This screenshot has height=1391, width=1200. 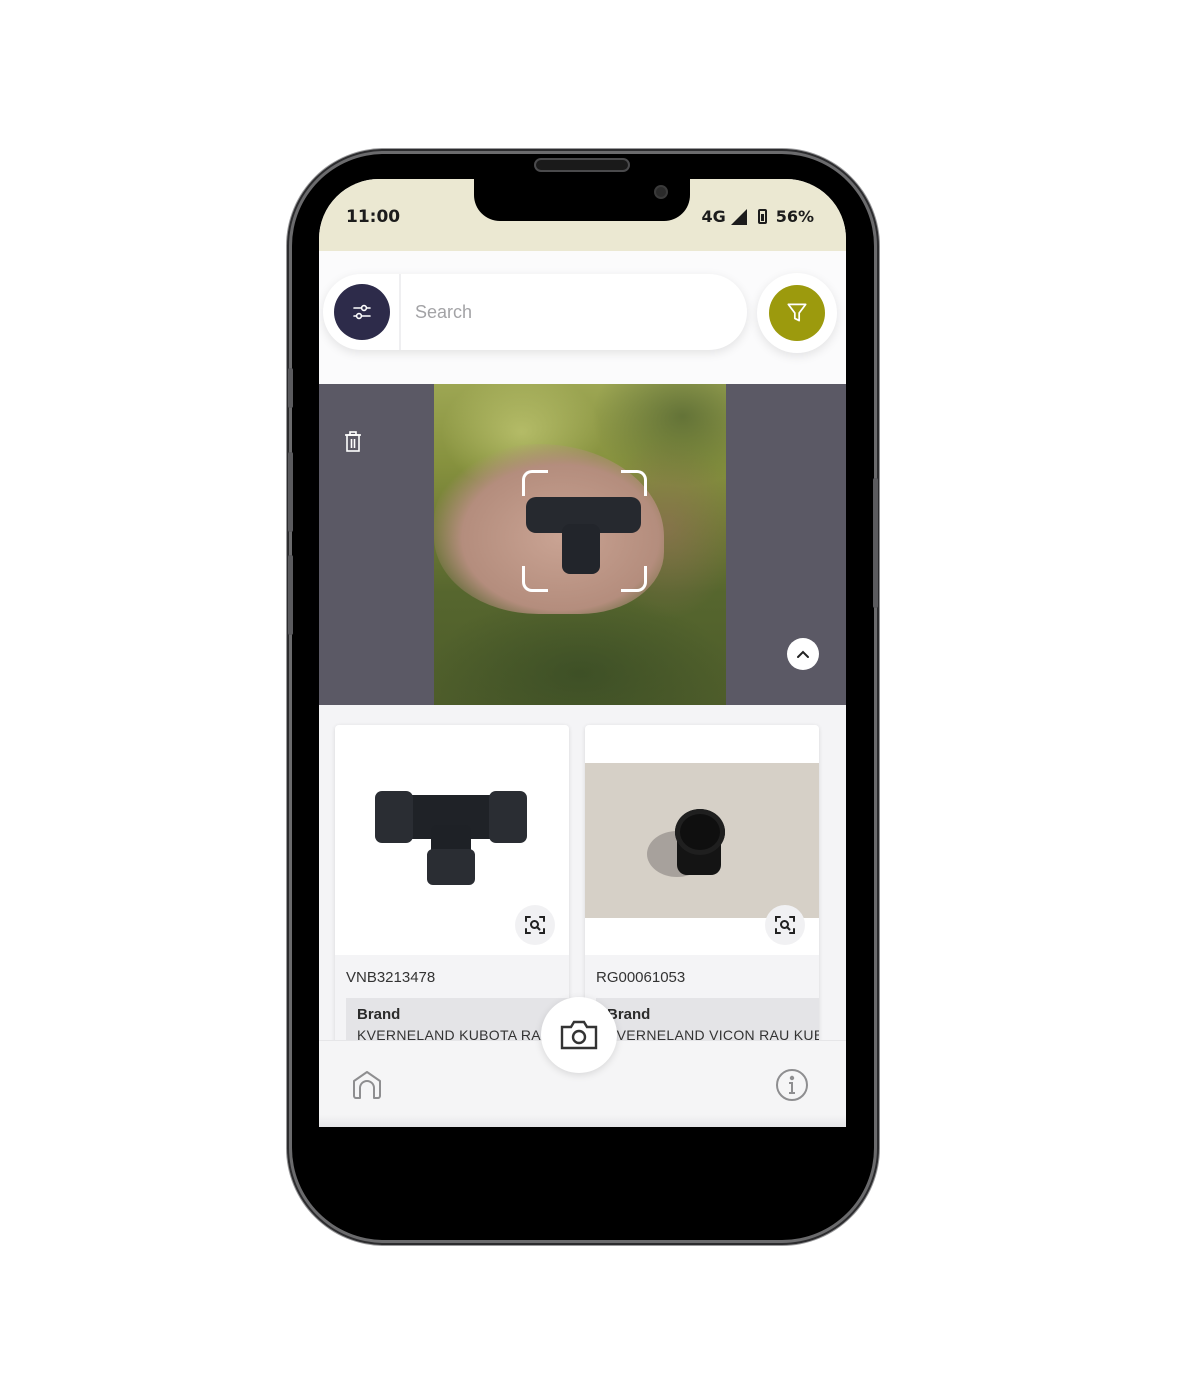 I want to click on trash-icon, so click(x=353, y=441).